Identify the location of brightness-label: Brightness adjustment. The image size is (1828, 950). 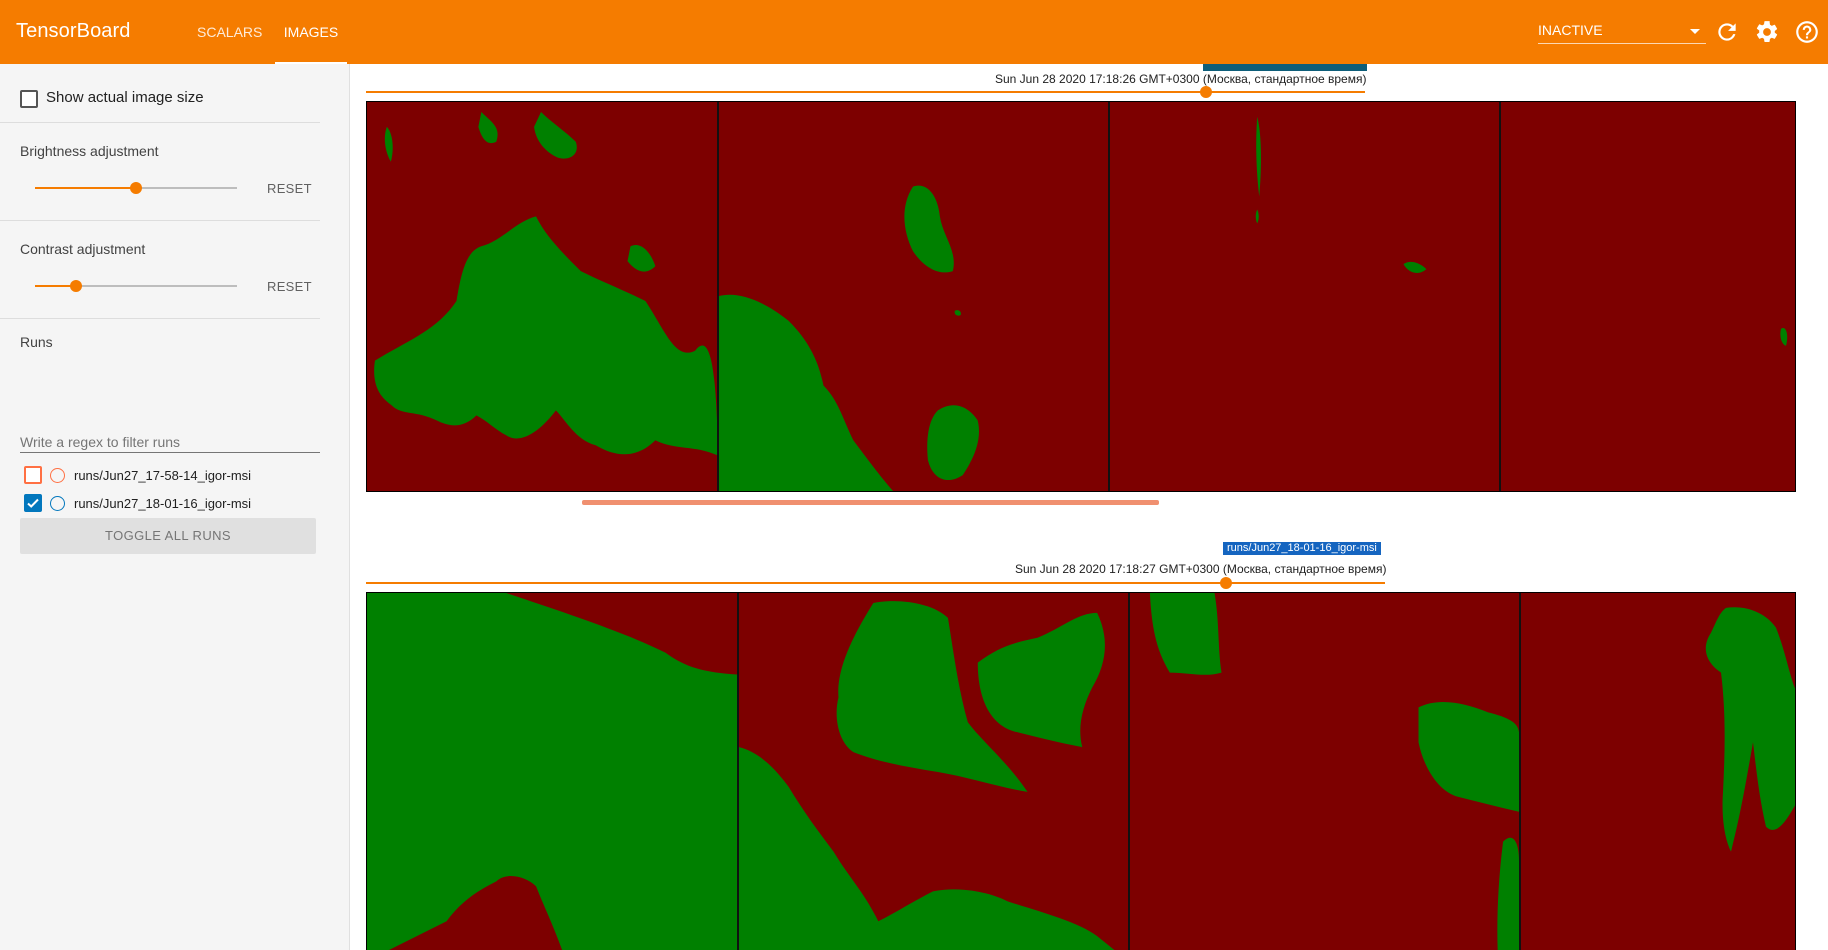
(89, 151).